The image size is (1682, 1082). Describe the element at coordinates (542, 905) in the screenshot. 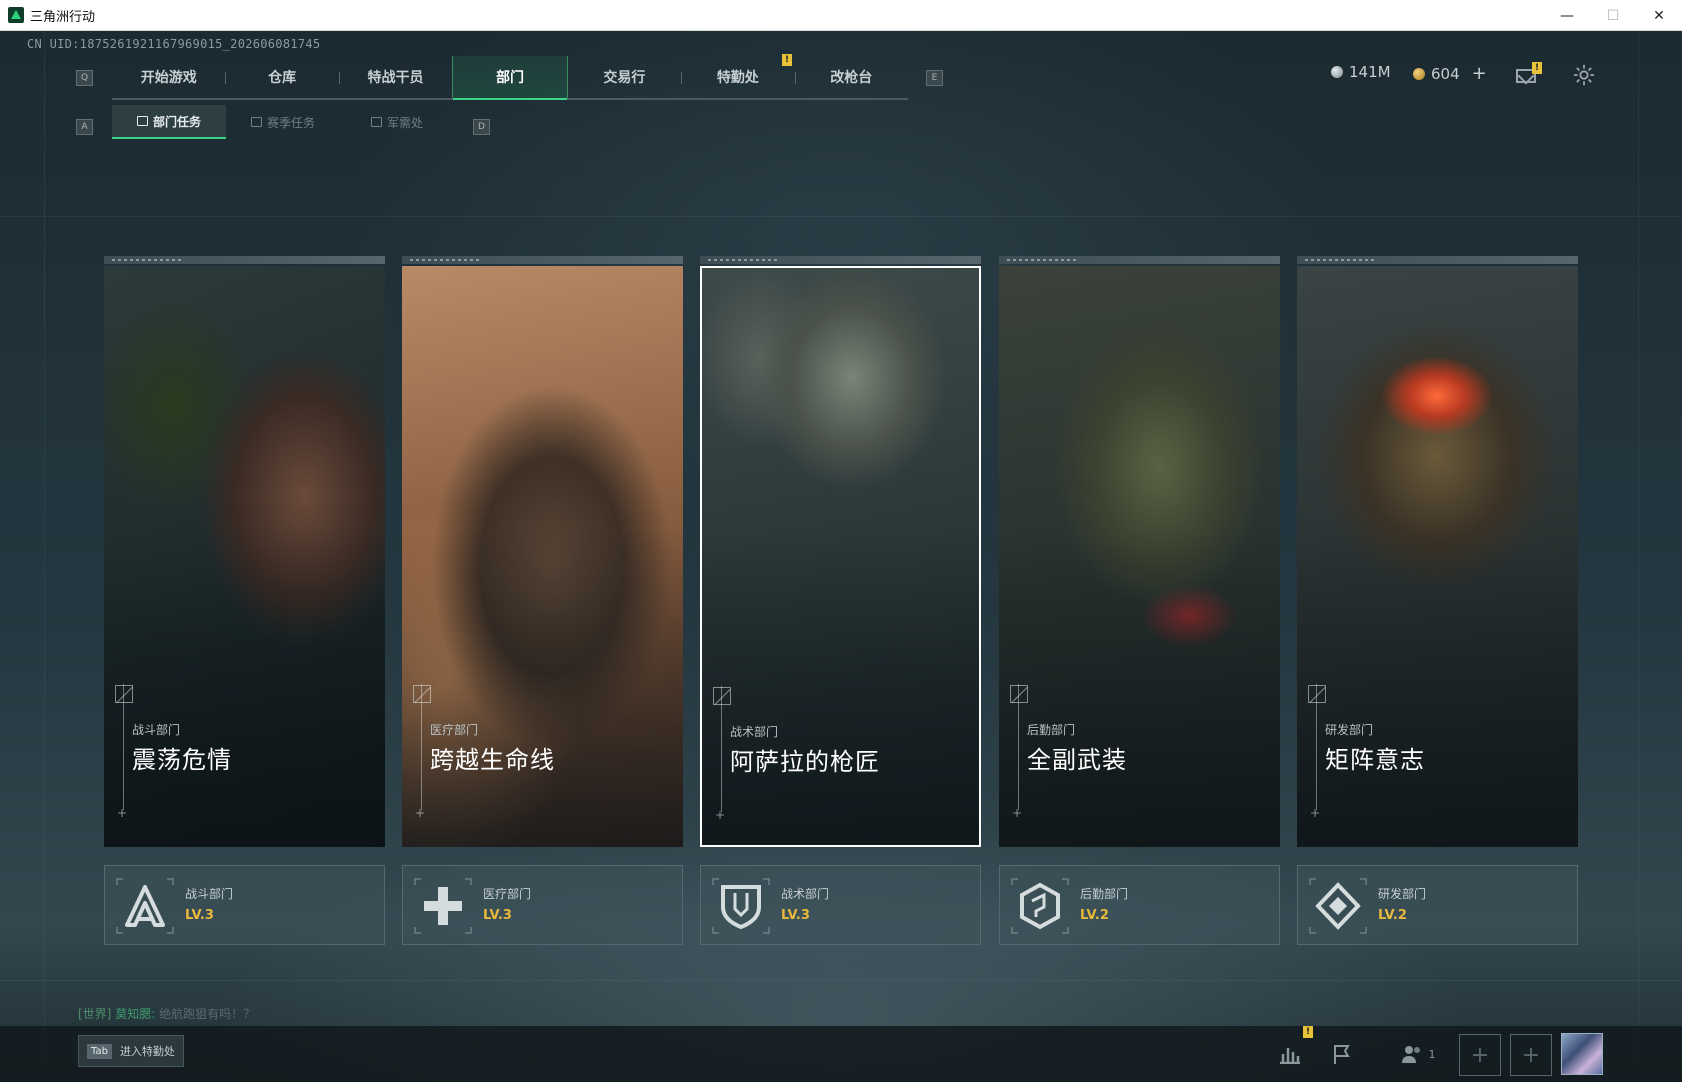

I see `dept-panel-medical: 医疗部门 LV.3` at that location.